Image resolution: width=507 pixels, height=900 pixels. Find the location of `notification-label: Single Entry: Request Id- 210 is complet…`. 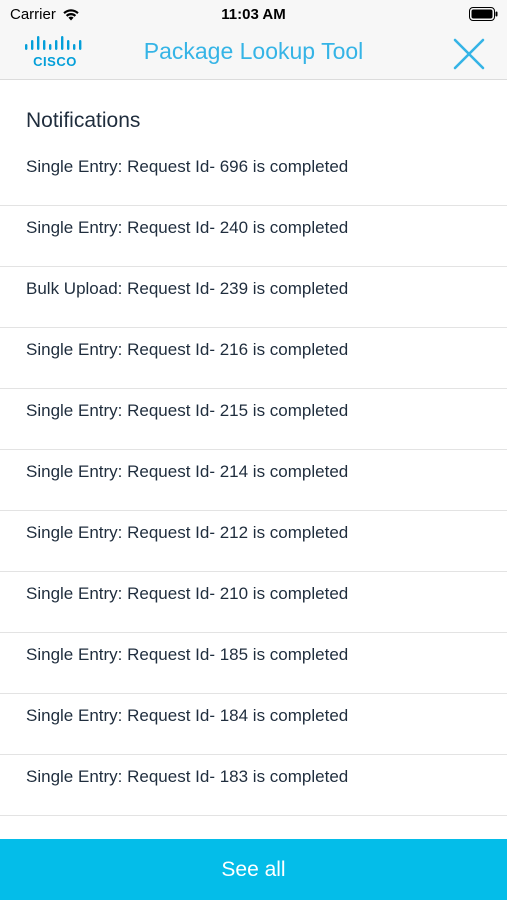

notification-label: Single Entry: Request Id- 210 is complet… is located at coordinates (187, 593).